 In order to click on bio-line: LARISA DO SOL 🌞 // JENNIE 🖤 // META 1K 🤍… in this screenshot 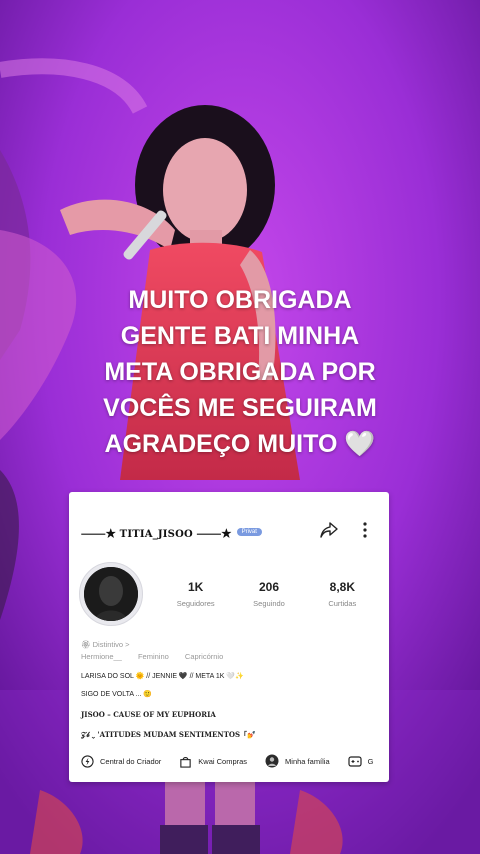, I will do `click(162, 676)`.